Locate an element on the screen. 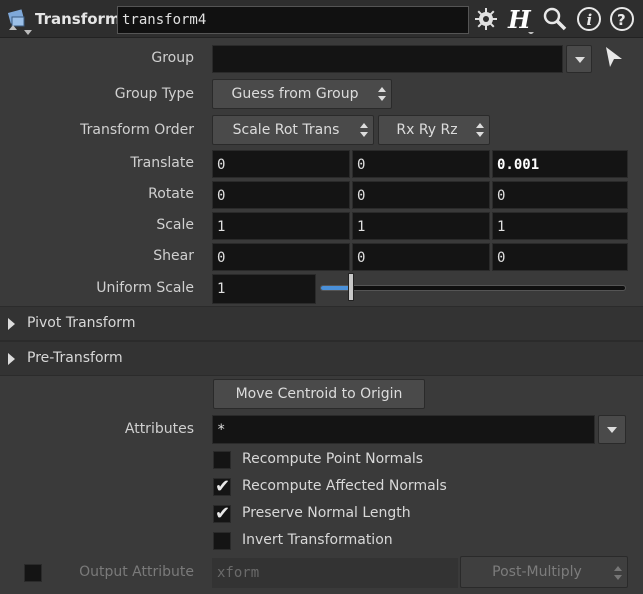 This screenshot has height=594, width=643. pivot-transform-section: Pivot Transform is located at coordinates (321, 323).